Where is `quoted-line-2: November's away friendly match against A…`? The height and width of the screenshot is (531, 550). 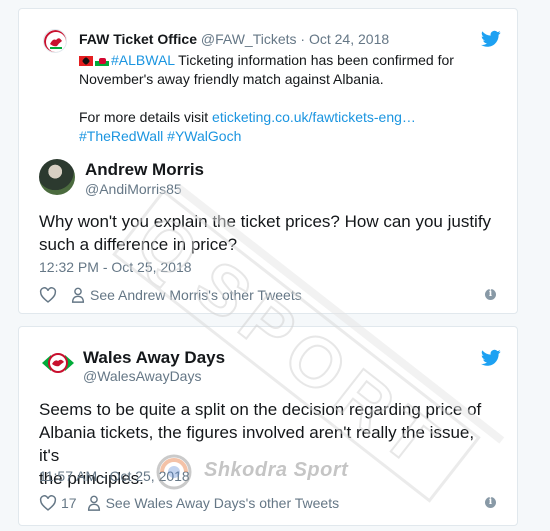
quoted-line-2: November's away friendly match against A… is located at coordinates (231, 79).